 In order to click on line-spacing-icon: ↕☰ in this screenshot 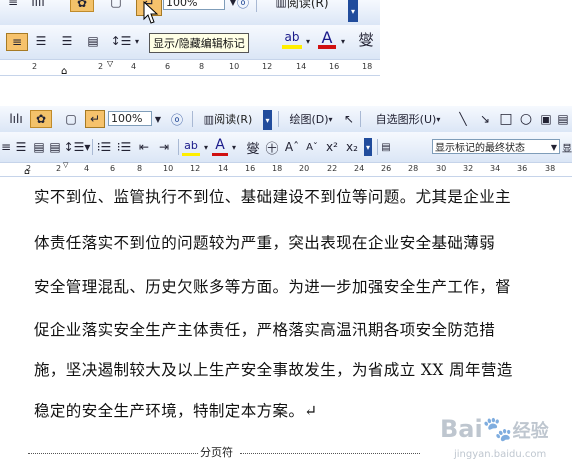, I will do `click(121, 41)`.